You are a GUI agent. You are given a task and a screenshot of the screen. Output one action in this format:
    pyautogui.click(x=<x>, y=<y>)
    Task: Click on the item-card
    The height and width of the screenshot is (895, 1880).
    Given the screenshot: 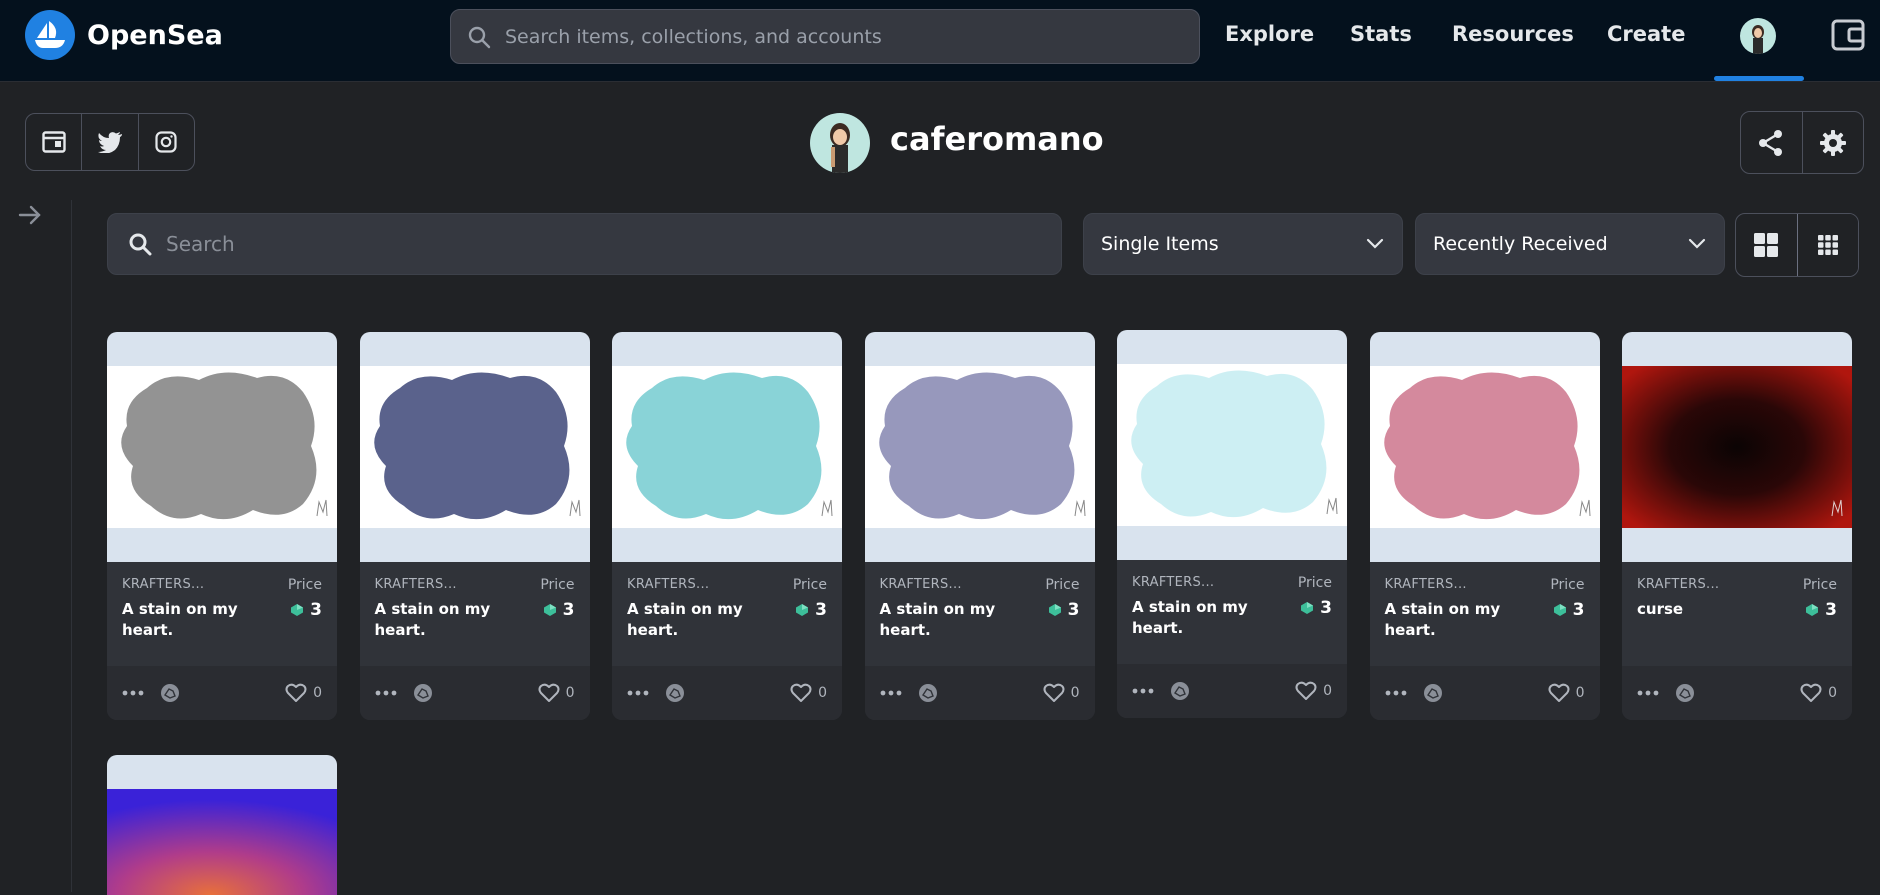 What is the action you would take?
    pyautogui.click(x=222, y=825)
    